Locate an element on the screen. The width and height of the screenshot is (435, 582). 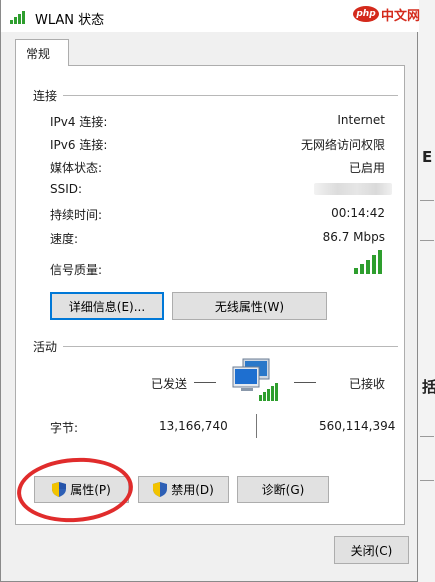
sent-label: 已发送 is located at coordinates (169, 384).